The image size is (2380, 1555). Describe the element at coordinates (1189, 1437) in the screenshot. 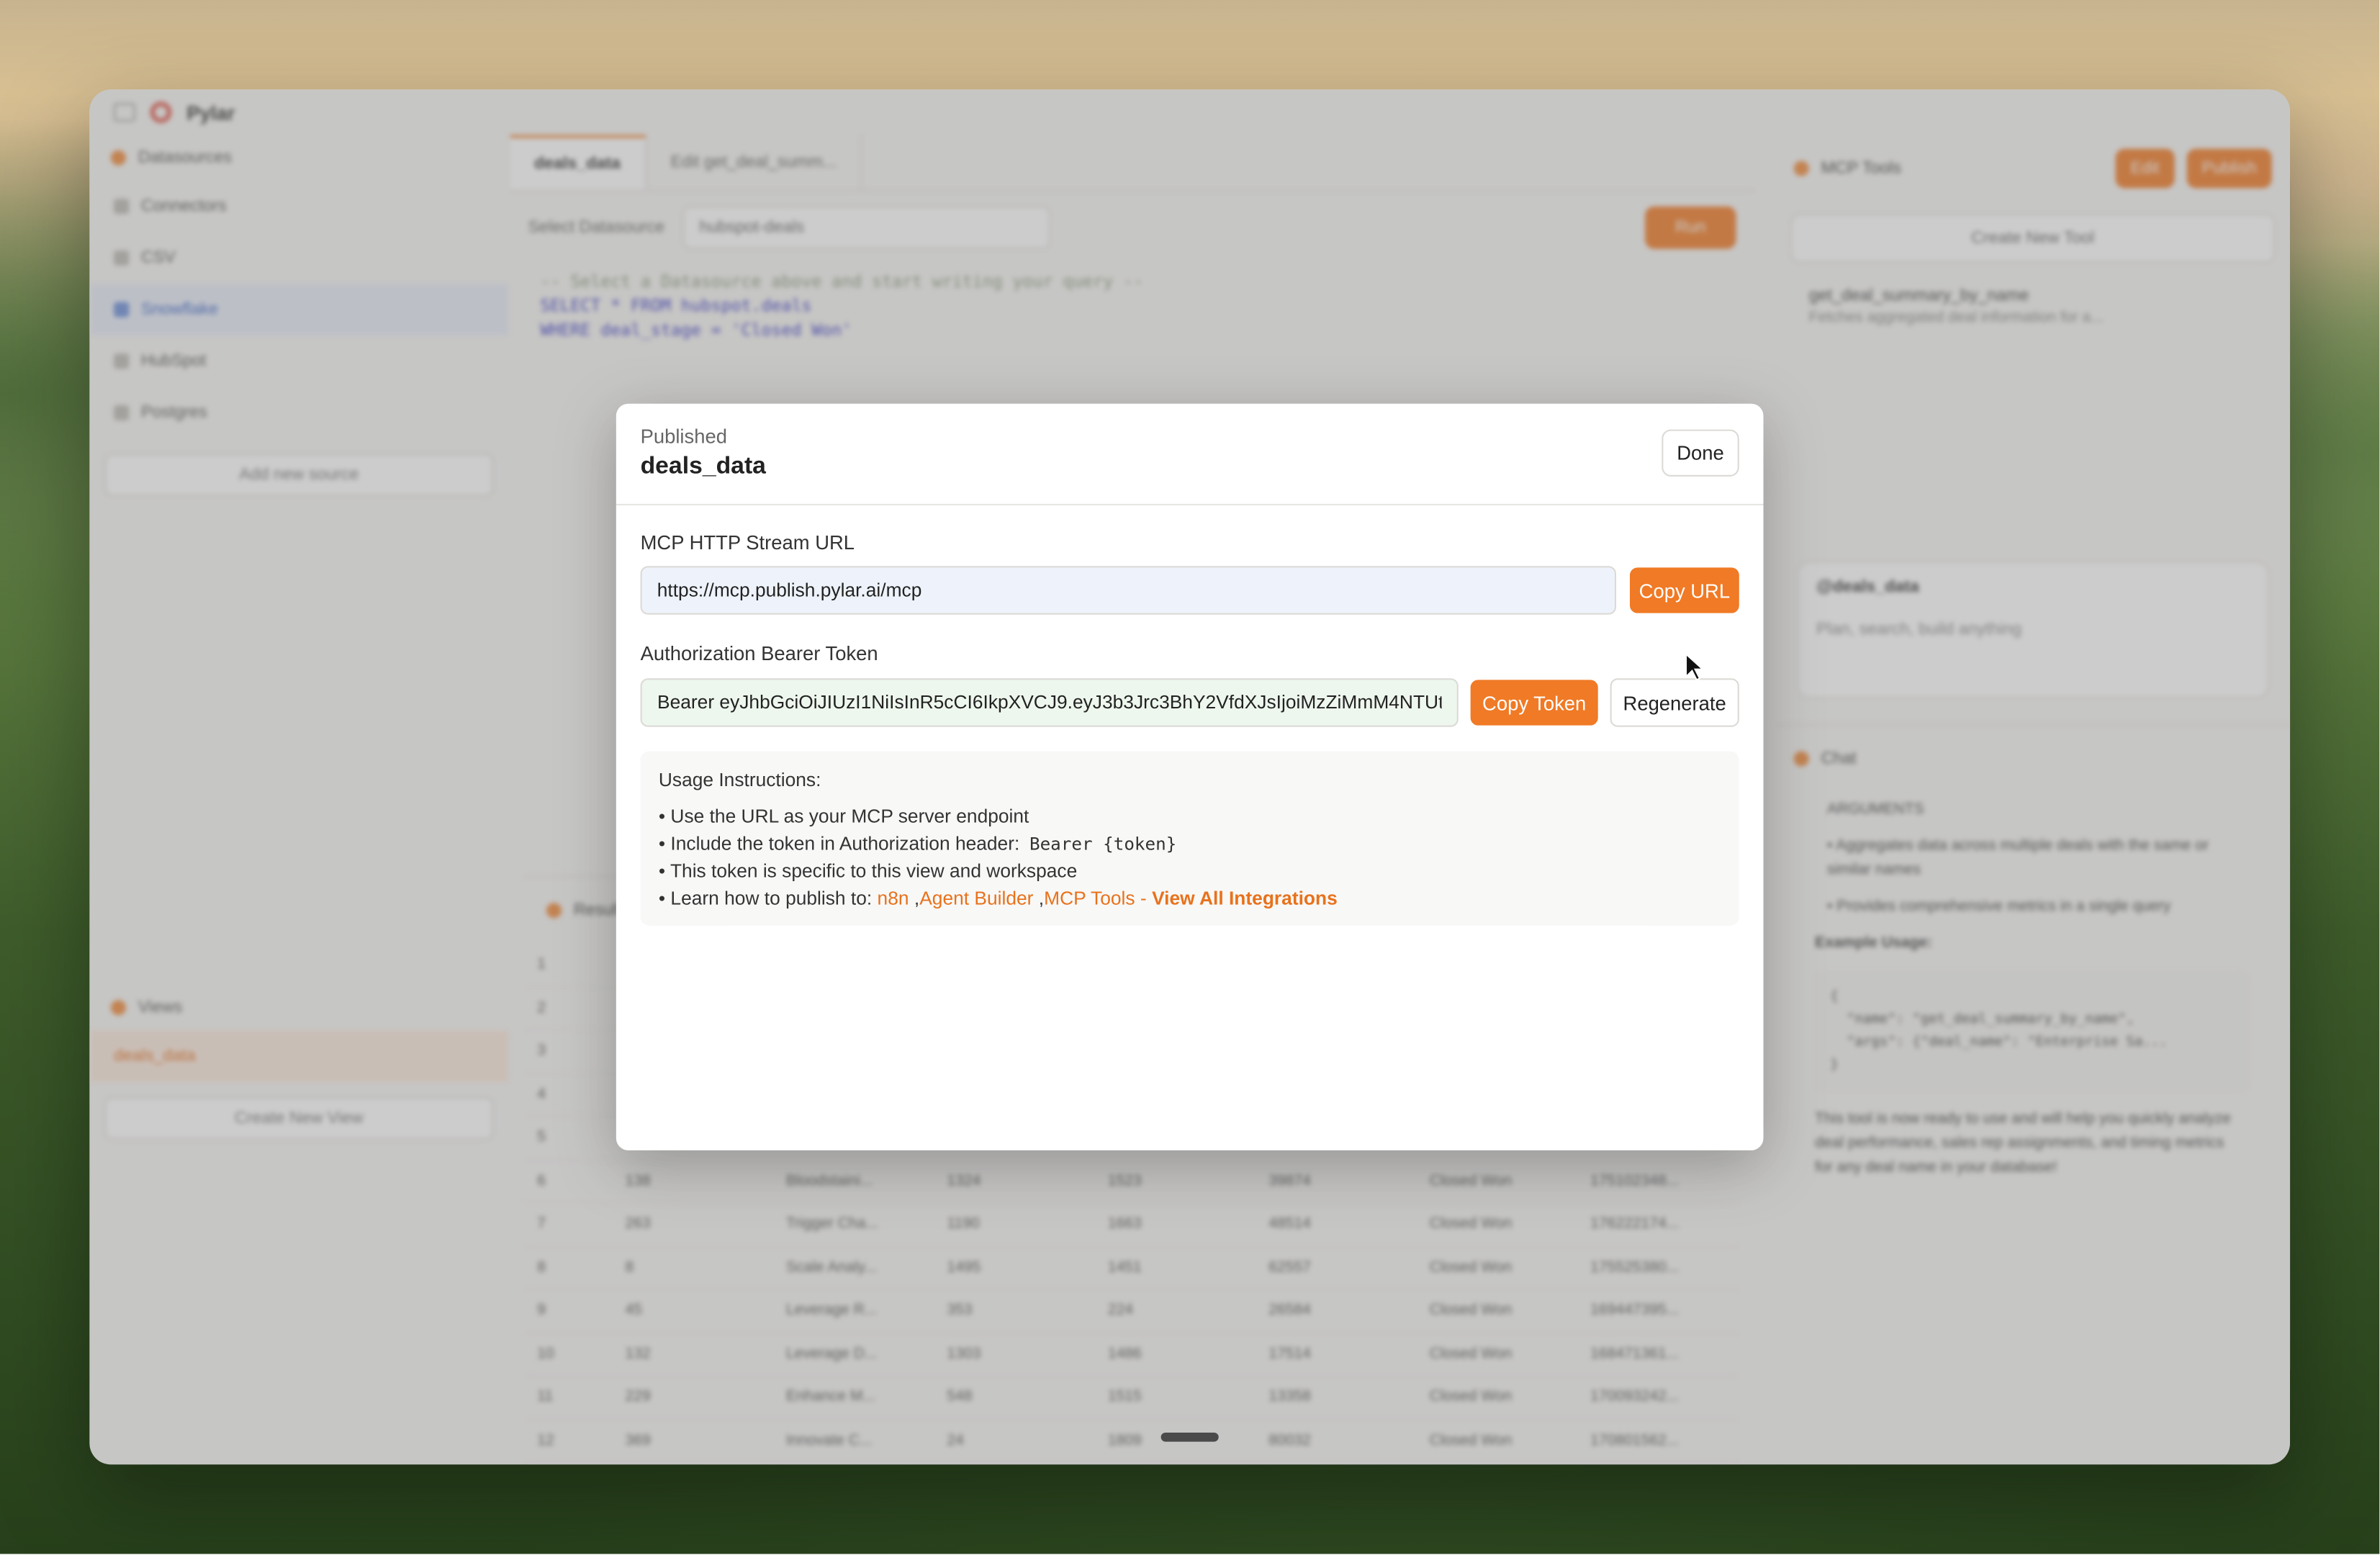

I see `scroll-handle` at that location.